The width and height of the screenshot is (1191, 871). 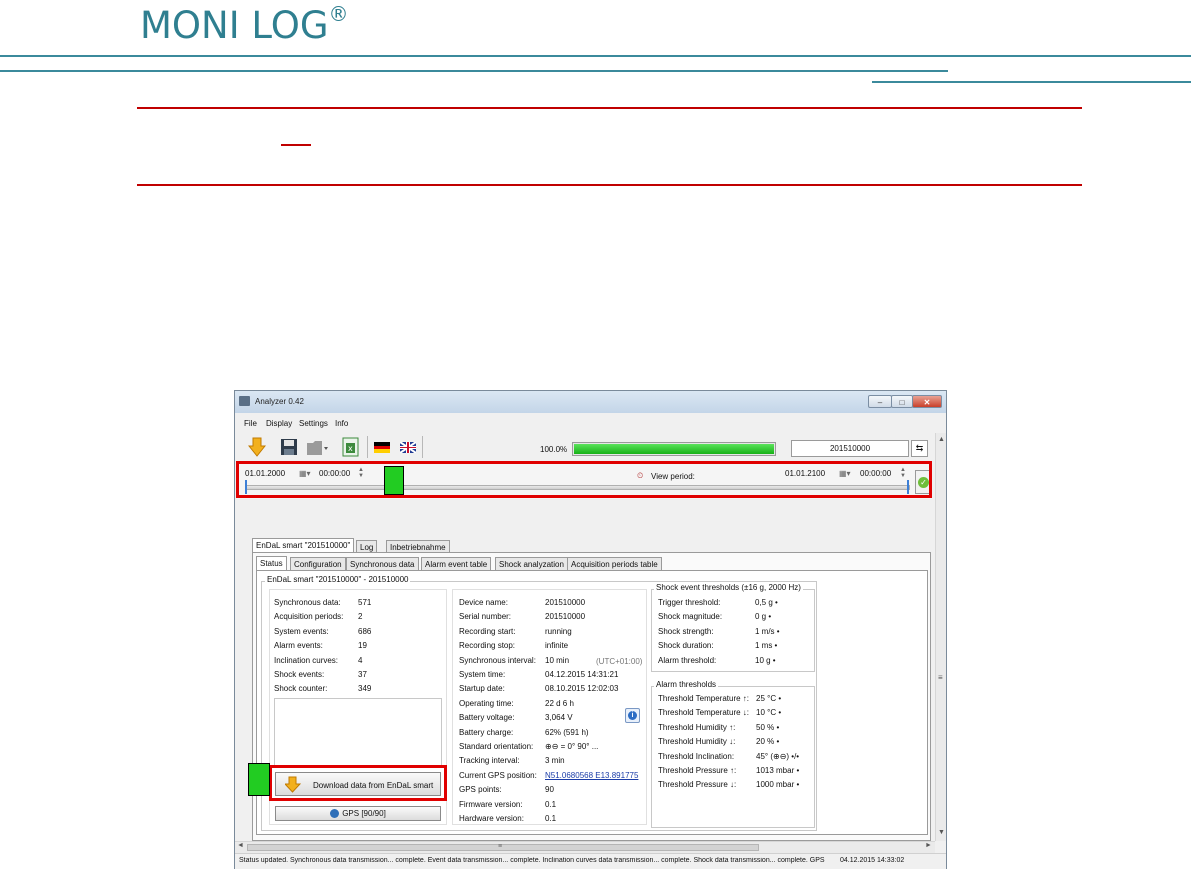 What do you see at coordinates (632, 715) in the screenshot?
I see `battery-info-button: i` at bounding box center [632, 715].